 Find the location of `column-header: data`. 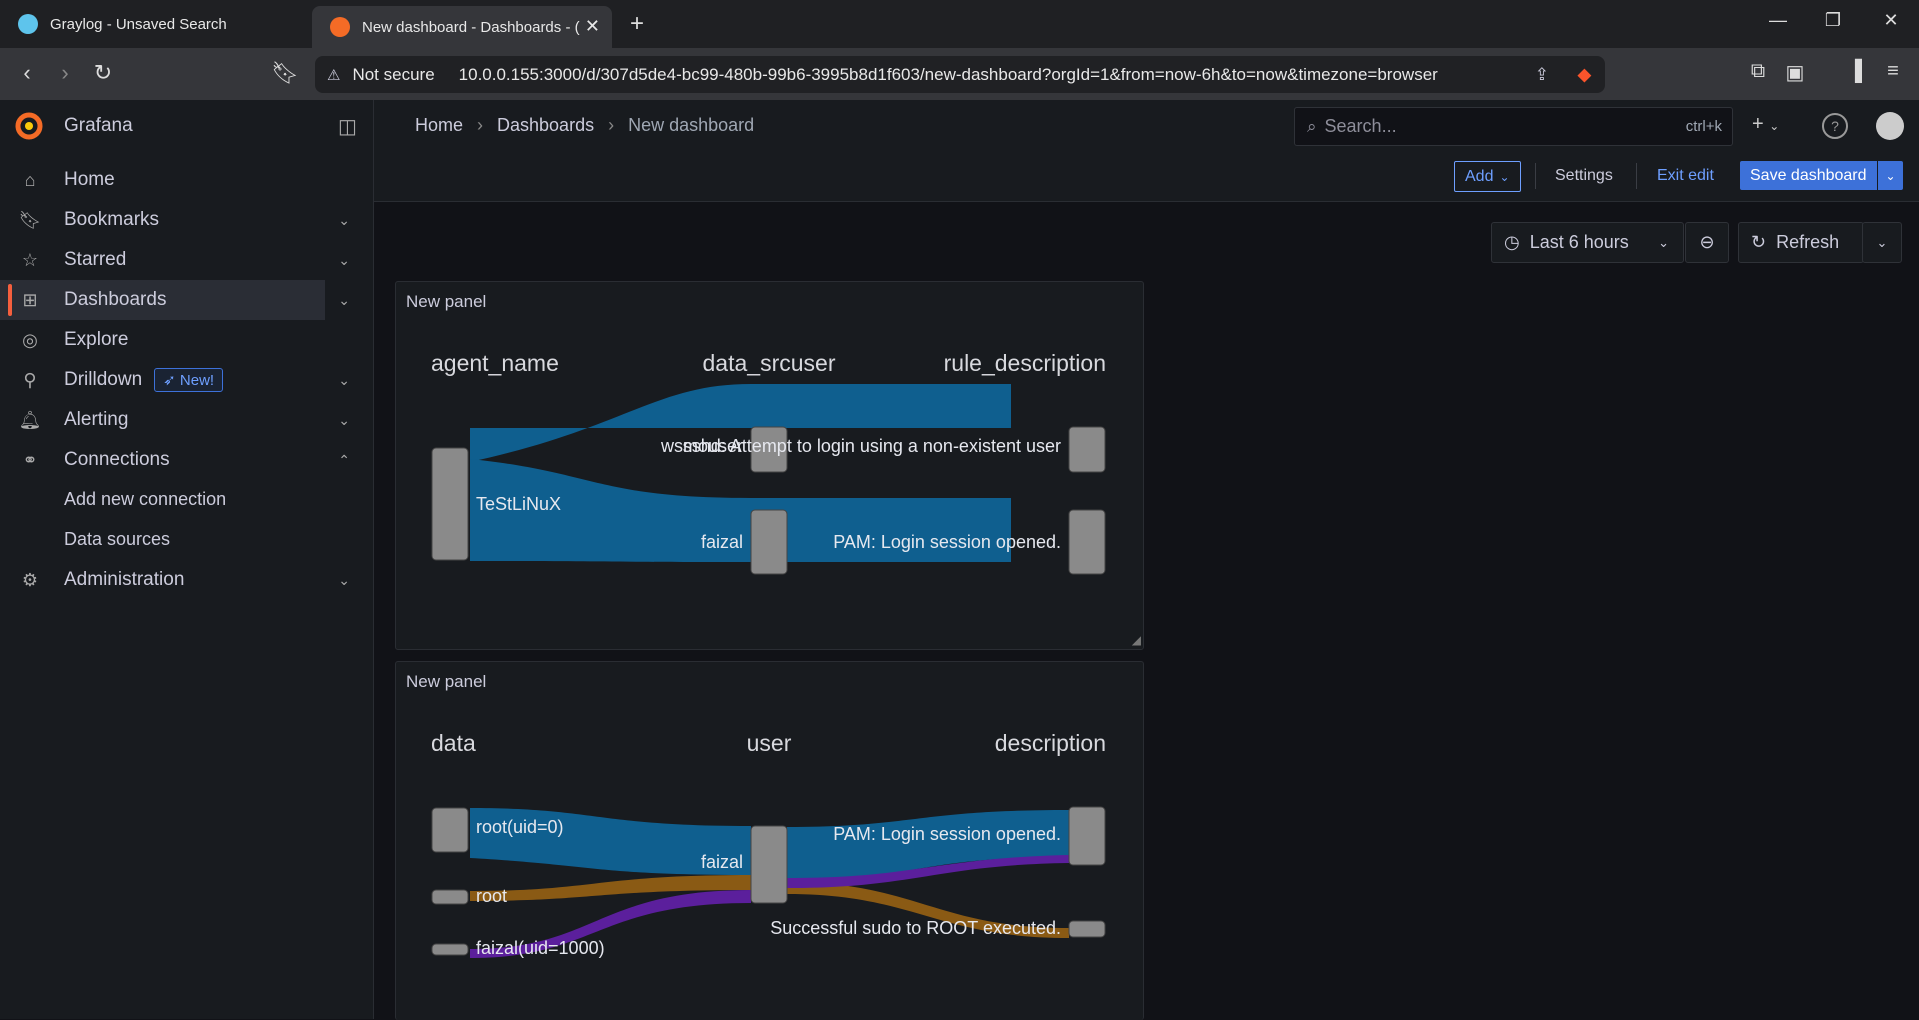

column-header: data is located at coordinates (453, 743).